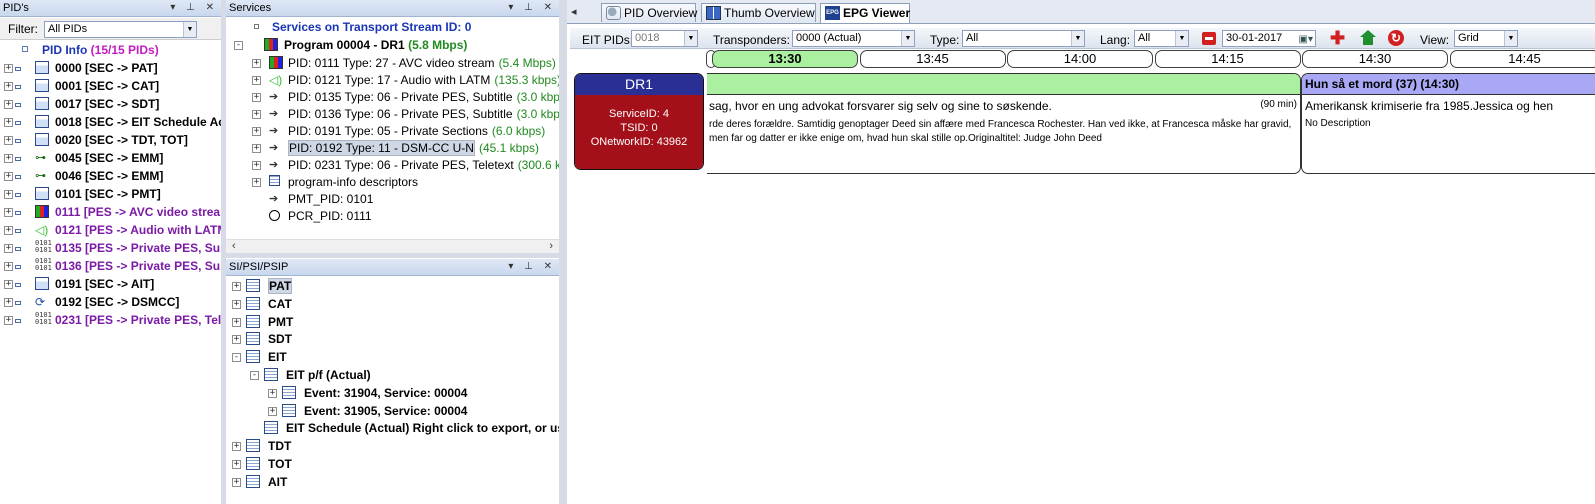 Image resolution: width=1595 pixels, height=504 pixels. What do you see at coordinates (932, 59) in the screenshot?
I see `time-slot: 13:45` at bounding box center [932, 59].